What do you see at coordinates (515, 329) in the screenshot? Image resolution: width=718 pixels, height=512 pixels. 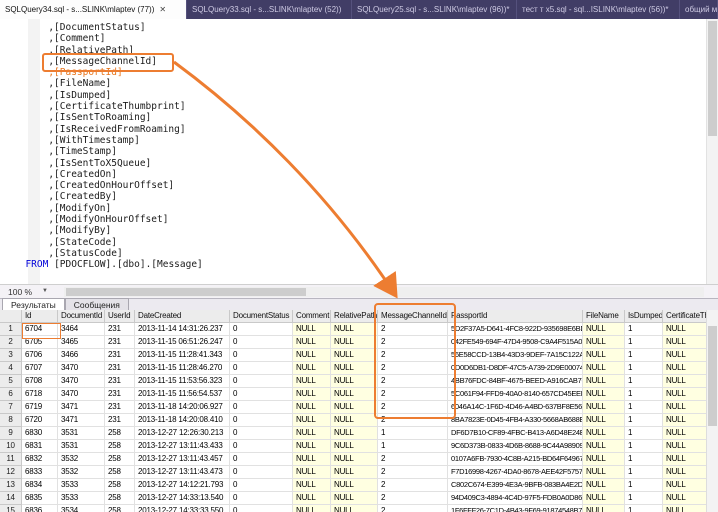 I see `grid-cell: 5D2F37A5-D641-4FC8-922D-935698E6BDEC` at bounding box center [515, 329].